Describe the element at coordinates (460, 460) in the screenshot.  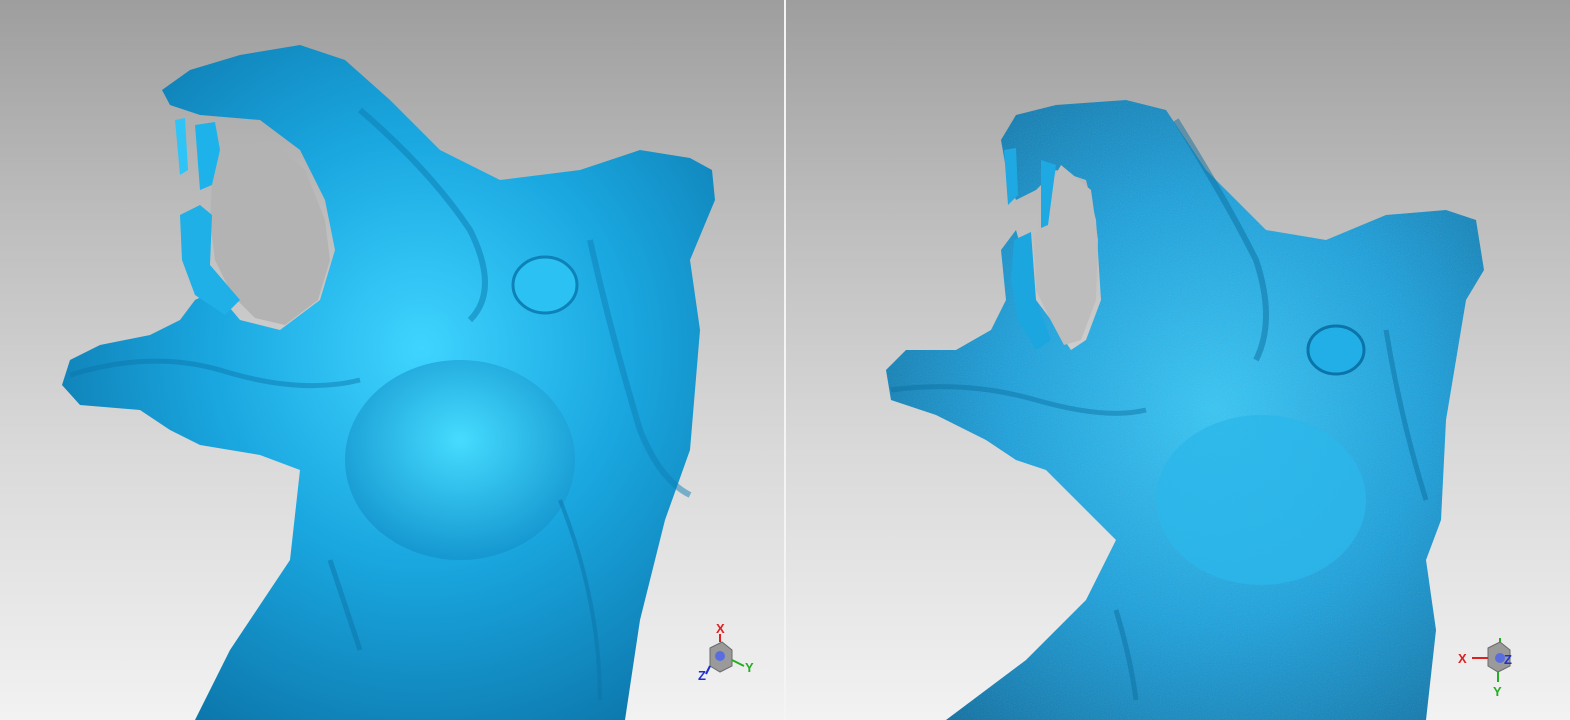
I see `cheek-bulge` at that location.